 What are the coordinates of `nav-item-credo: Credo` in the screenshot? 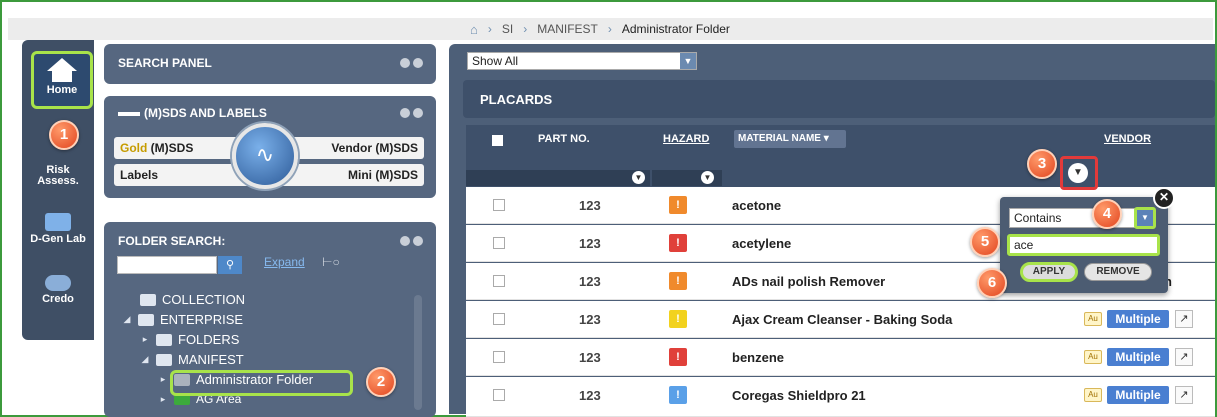 It's located at (58, 290).